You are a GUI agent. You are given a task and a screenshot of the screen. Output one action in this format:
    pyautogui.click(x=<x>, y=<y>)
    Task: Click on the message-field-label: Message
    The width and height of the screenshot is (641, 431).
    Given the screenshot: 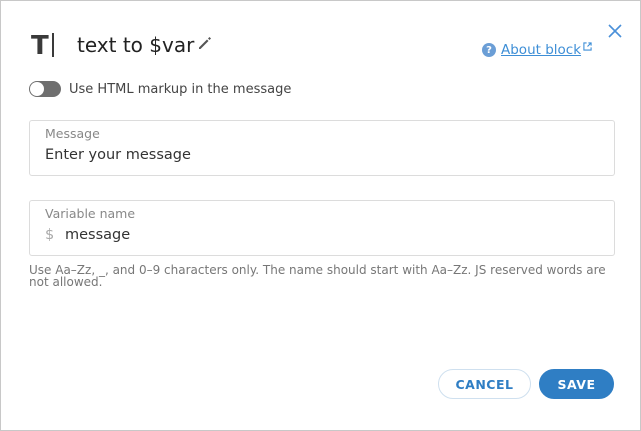 What is the action you would take?
    pyautogui.click(x=72, y=133)
    